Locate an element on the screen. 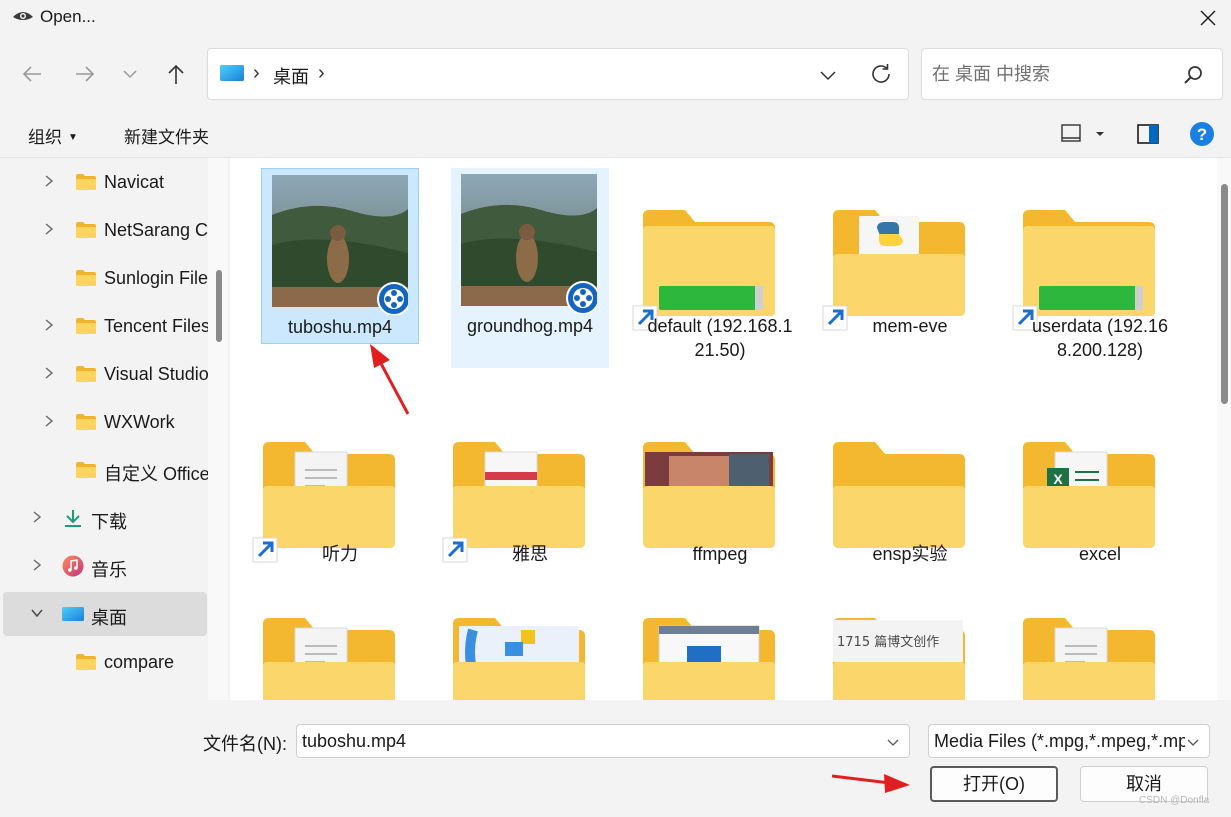 This screenshot has height=817, width=1231. sidebar-item: NetSarang Computer is located at coordinates (105, 230).